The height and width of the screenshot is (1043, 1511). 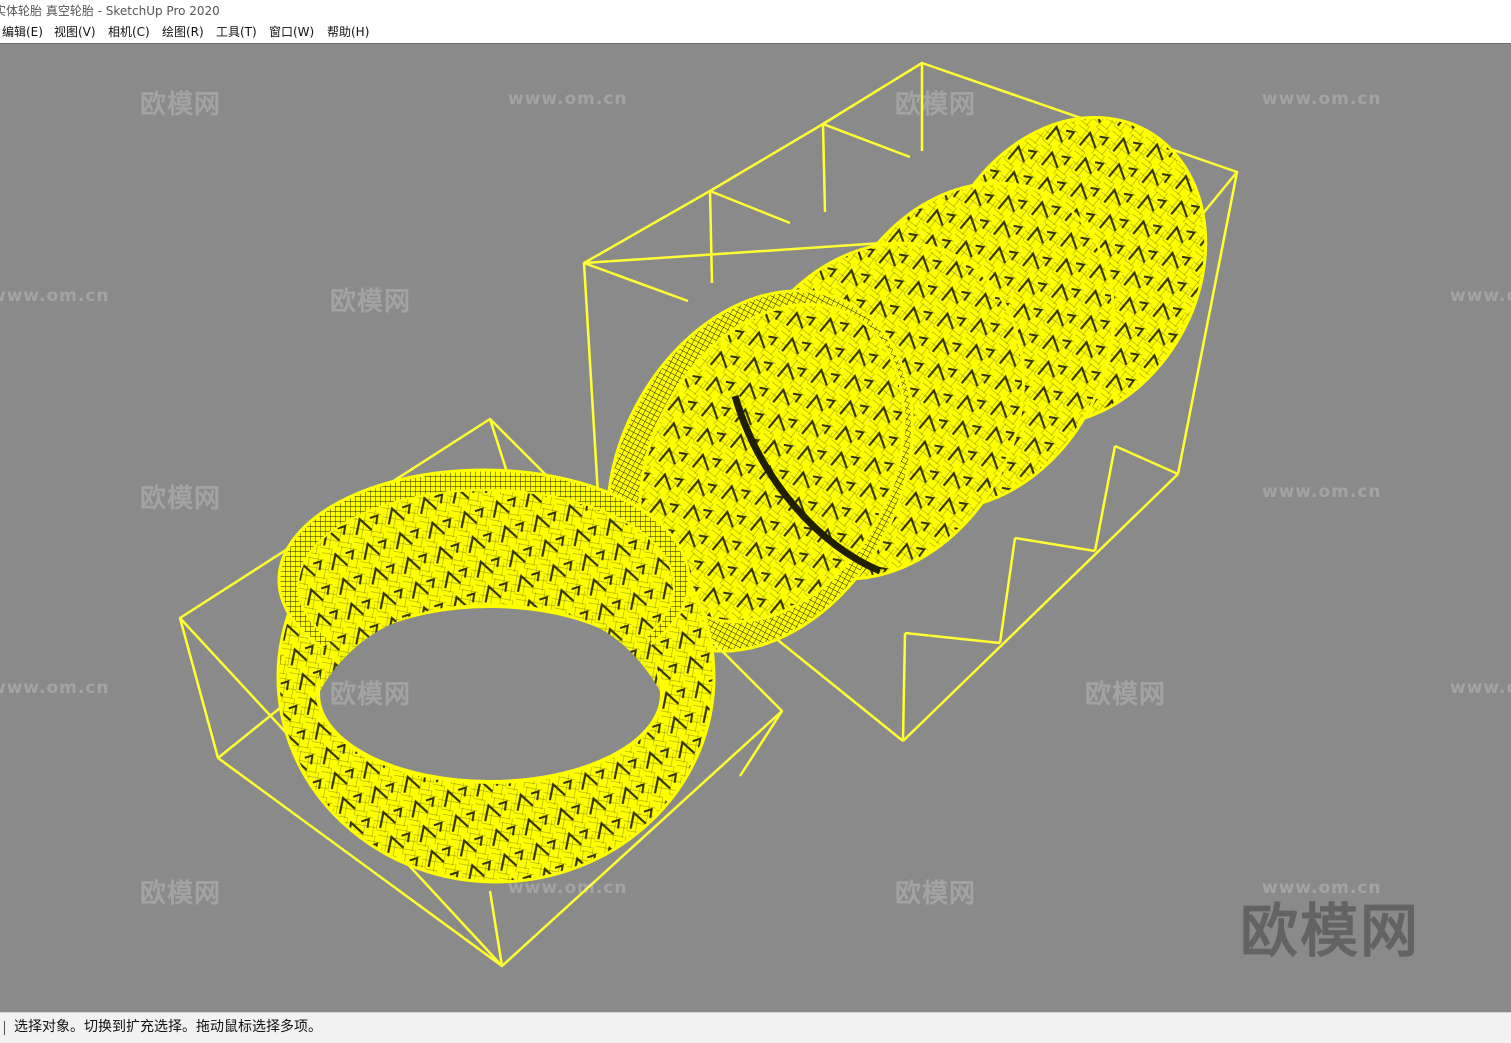 I want to click on status-text: 选择对象。切换到扩充选择。拖动鼠标选择多项。, so click(x=168, y=1027).